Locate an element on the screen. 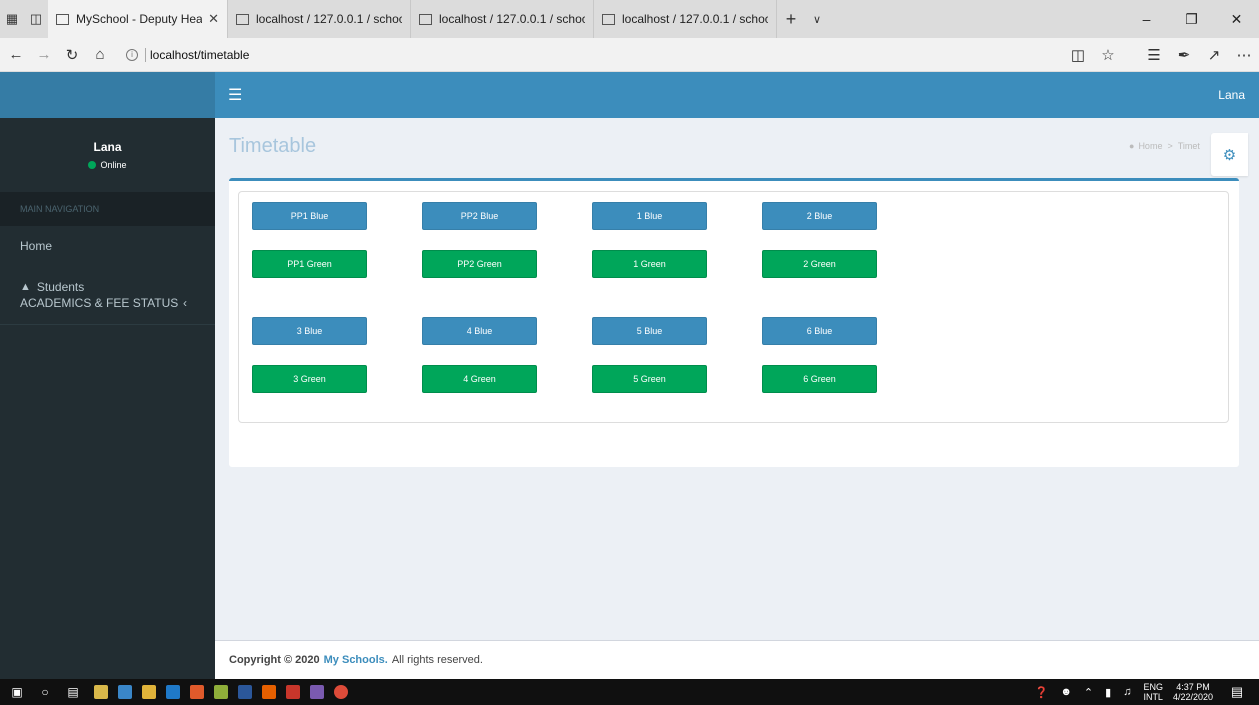 The image size is (1259, 705). task-view-icon: ▤ is located at coordinates (73, 692).